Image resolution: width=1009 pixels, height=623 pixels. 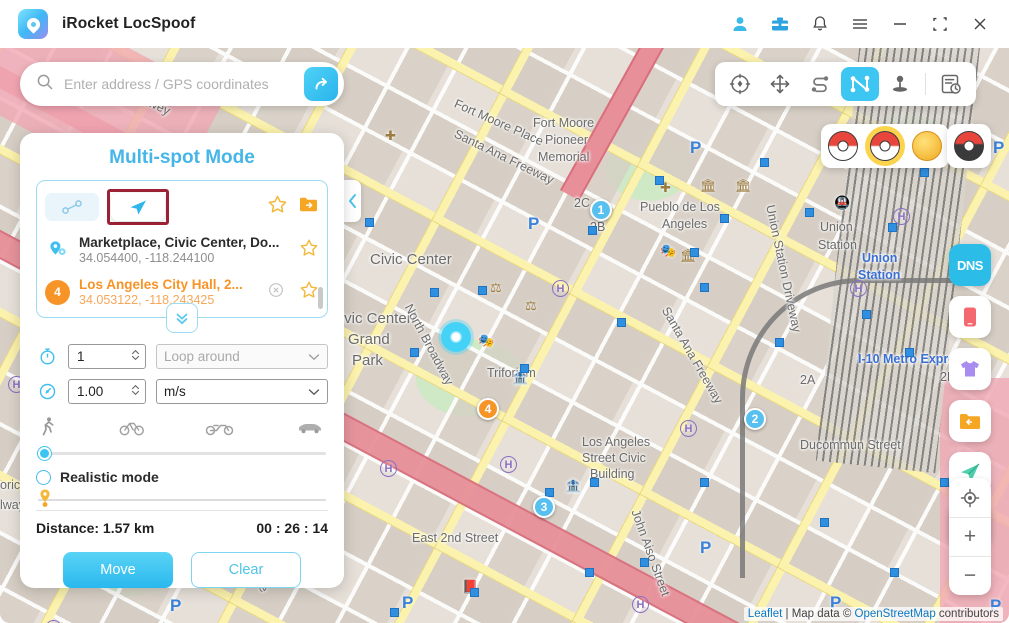 I want to click on menu-icon, so click(x=860, y=24).